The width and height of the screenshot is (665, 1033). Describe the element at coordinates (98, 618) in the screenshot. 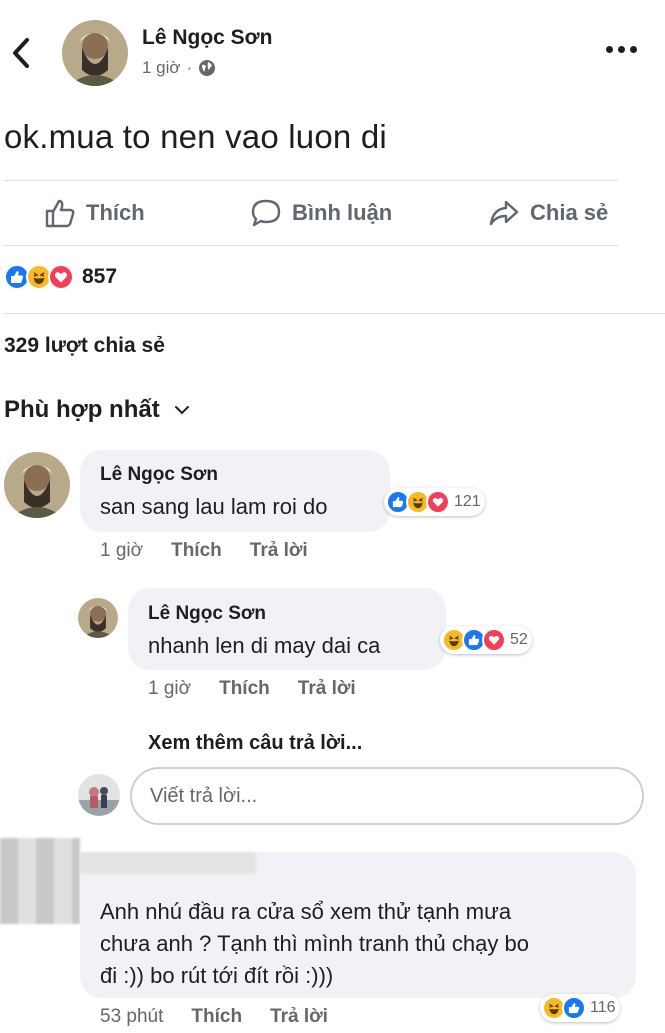

I see `reply-avatar` at that location.